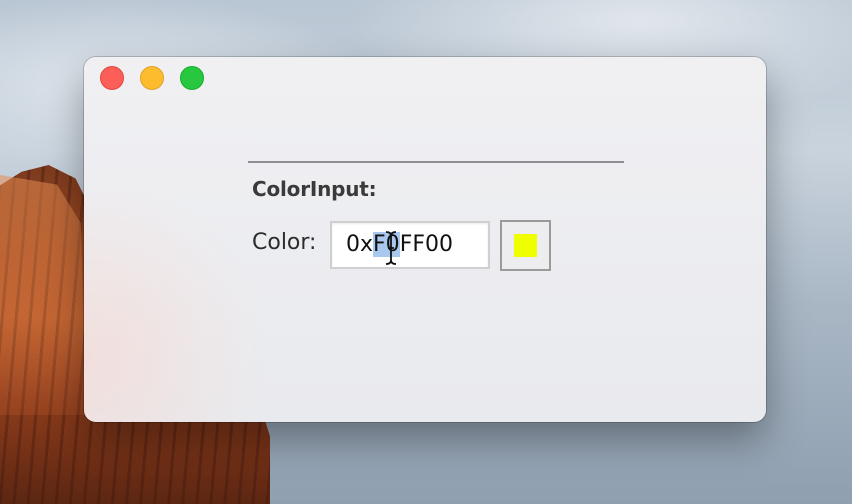 This screenshot has height=504, width=852. I want to click on color-swatch, so click(525, 245).